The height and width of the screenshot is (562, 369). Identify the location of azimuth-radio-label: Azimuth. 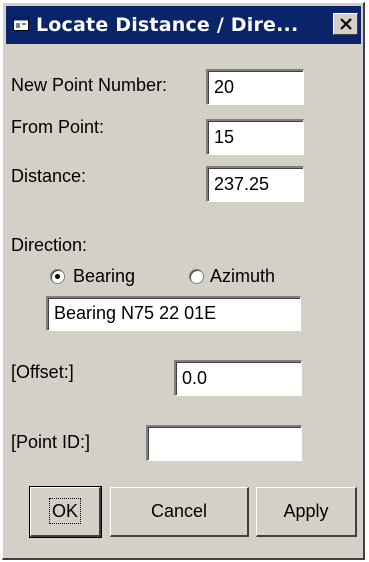
(242, 276).